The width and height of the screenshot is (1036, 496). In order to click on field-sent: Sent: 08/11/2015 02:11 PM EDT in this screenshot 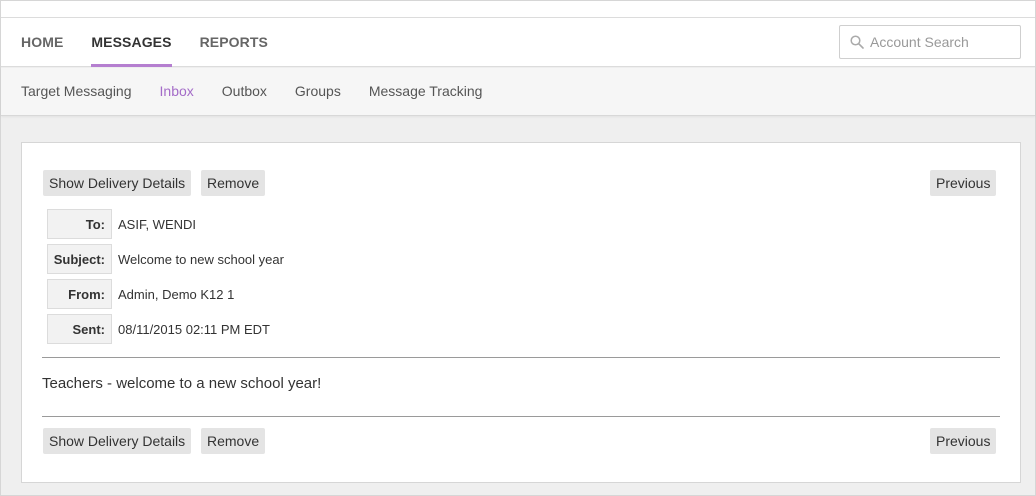, I will do `click(158, 329)`.